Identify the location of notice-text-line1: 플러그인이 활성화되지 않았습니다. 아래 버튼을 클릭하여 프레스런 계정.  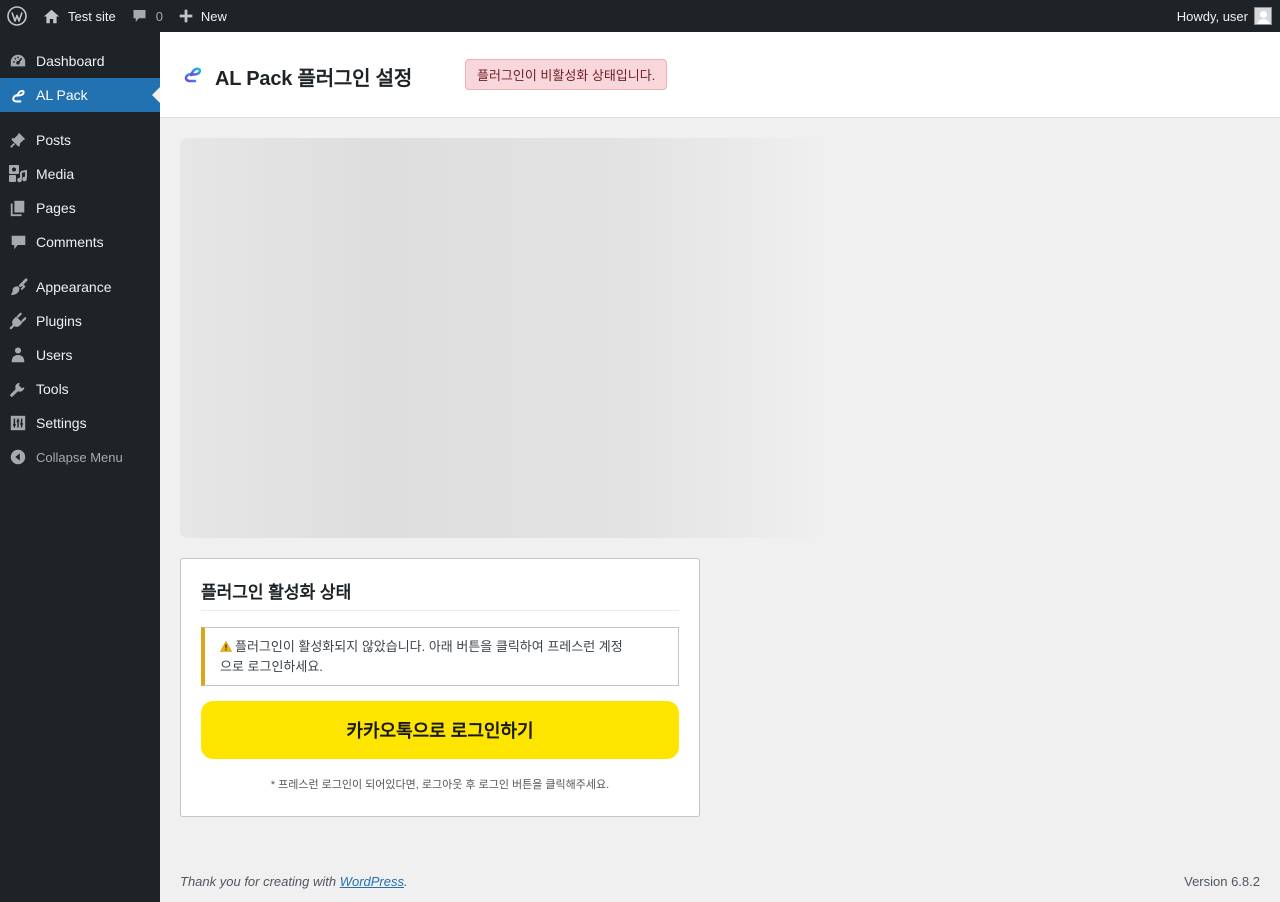
(429, 646).